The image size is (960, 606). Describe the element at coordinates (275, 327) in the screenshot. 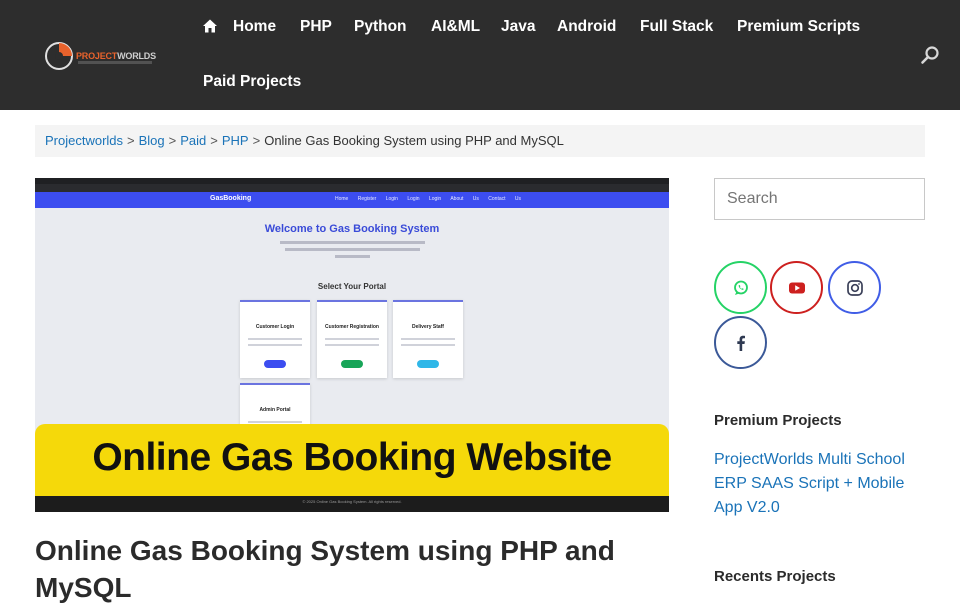

I see `app-card-title: Customer Login` at that location.